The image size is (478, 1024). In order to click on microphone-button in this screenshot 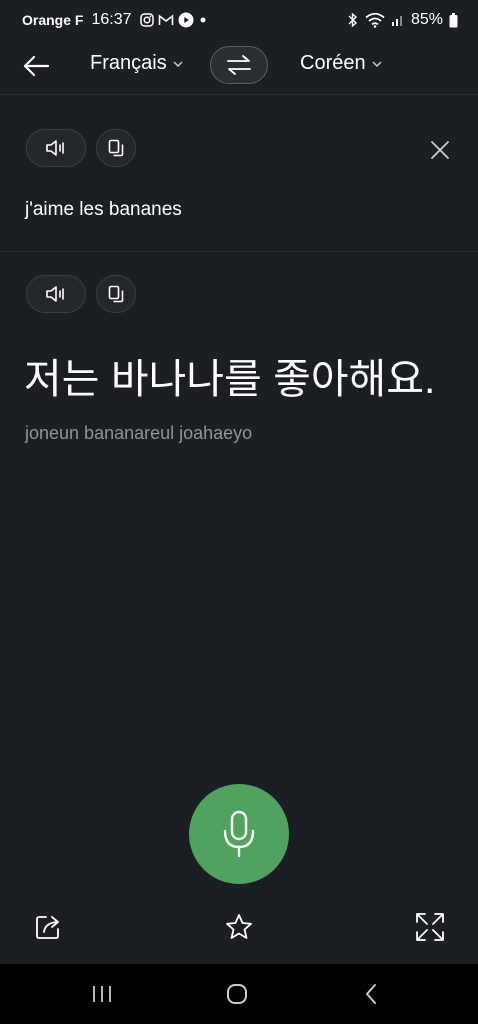, I will do `click(239, 834)`.